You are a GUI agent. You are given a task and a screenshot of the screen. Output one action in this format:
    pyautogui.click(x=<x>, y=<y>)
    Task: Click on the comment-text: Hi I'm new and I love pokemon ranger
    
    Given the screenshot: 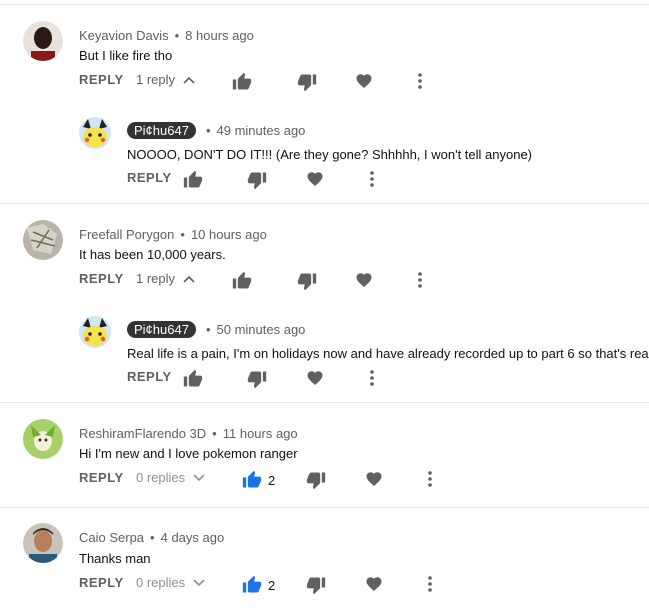 What is the action you would take?
    pyautogui.click(x=188, y=453)
    